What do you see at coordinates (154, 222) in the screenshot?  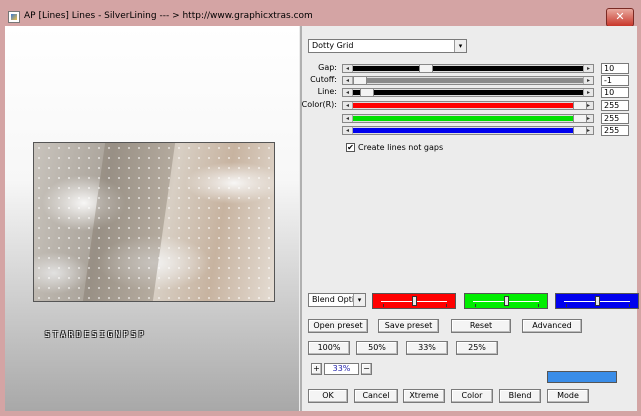 I see `preview-image` at bounding box center [154, 222].